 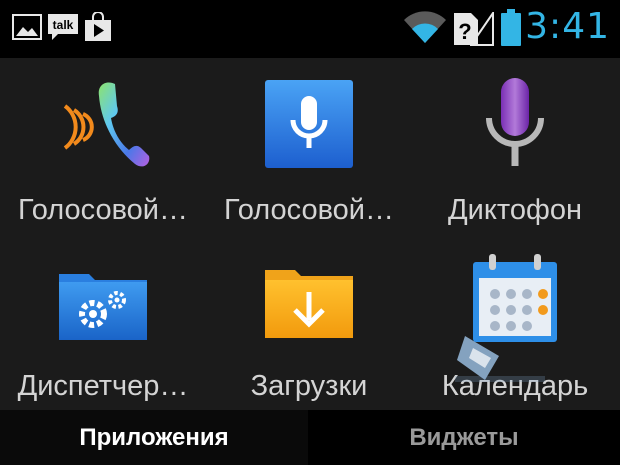 I want to click on tab-widgets: Виджеты, so click(x=464, y=437).